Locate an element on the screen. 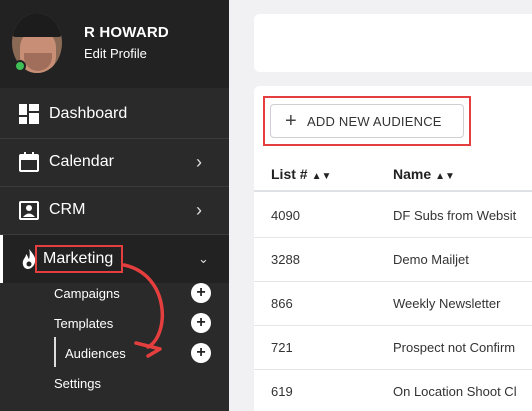  add-audience-sidebar-button: + is located at coordinates (201, 353).